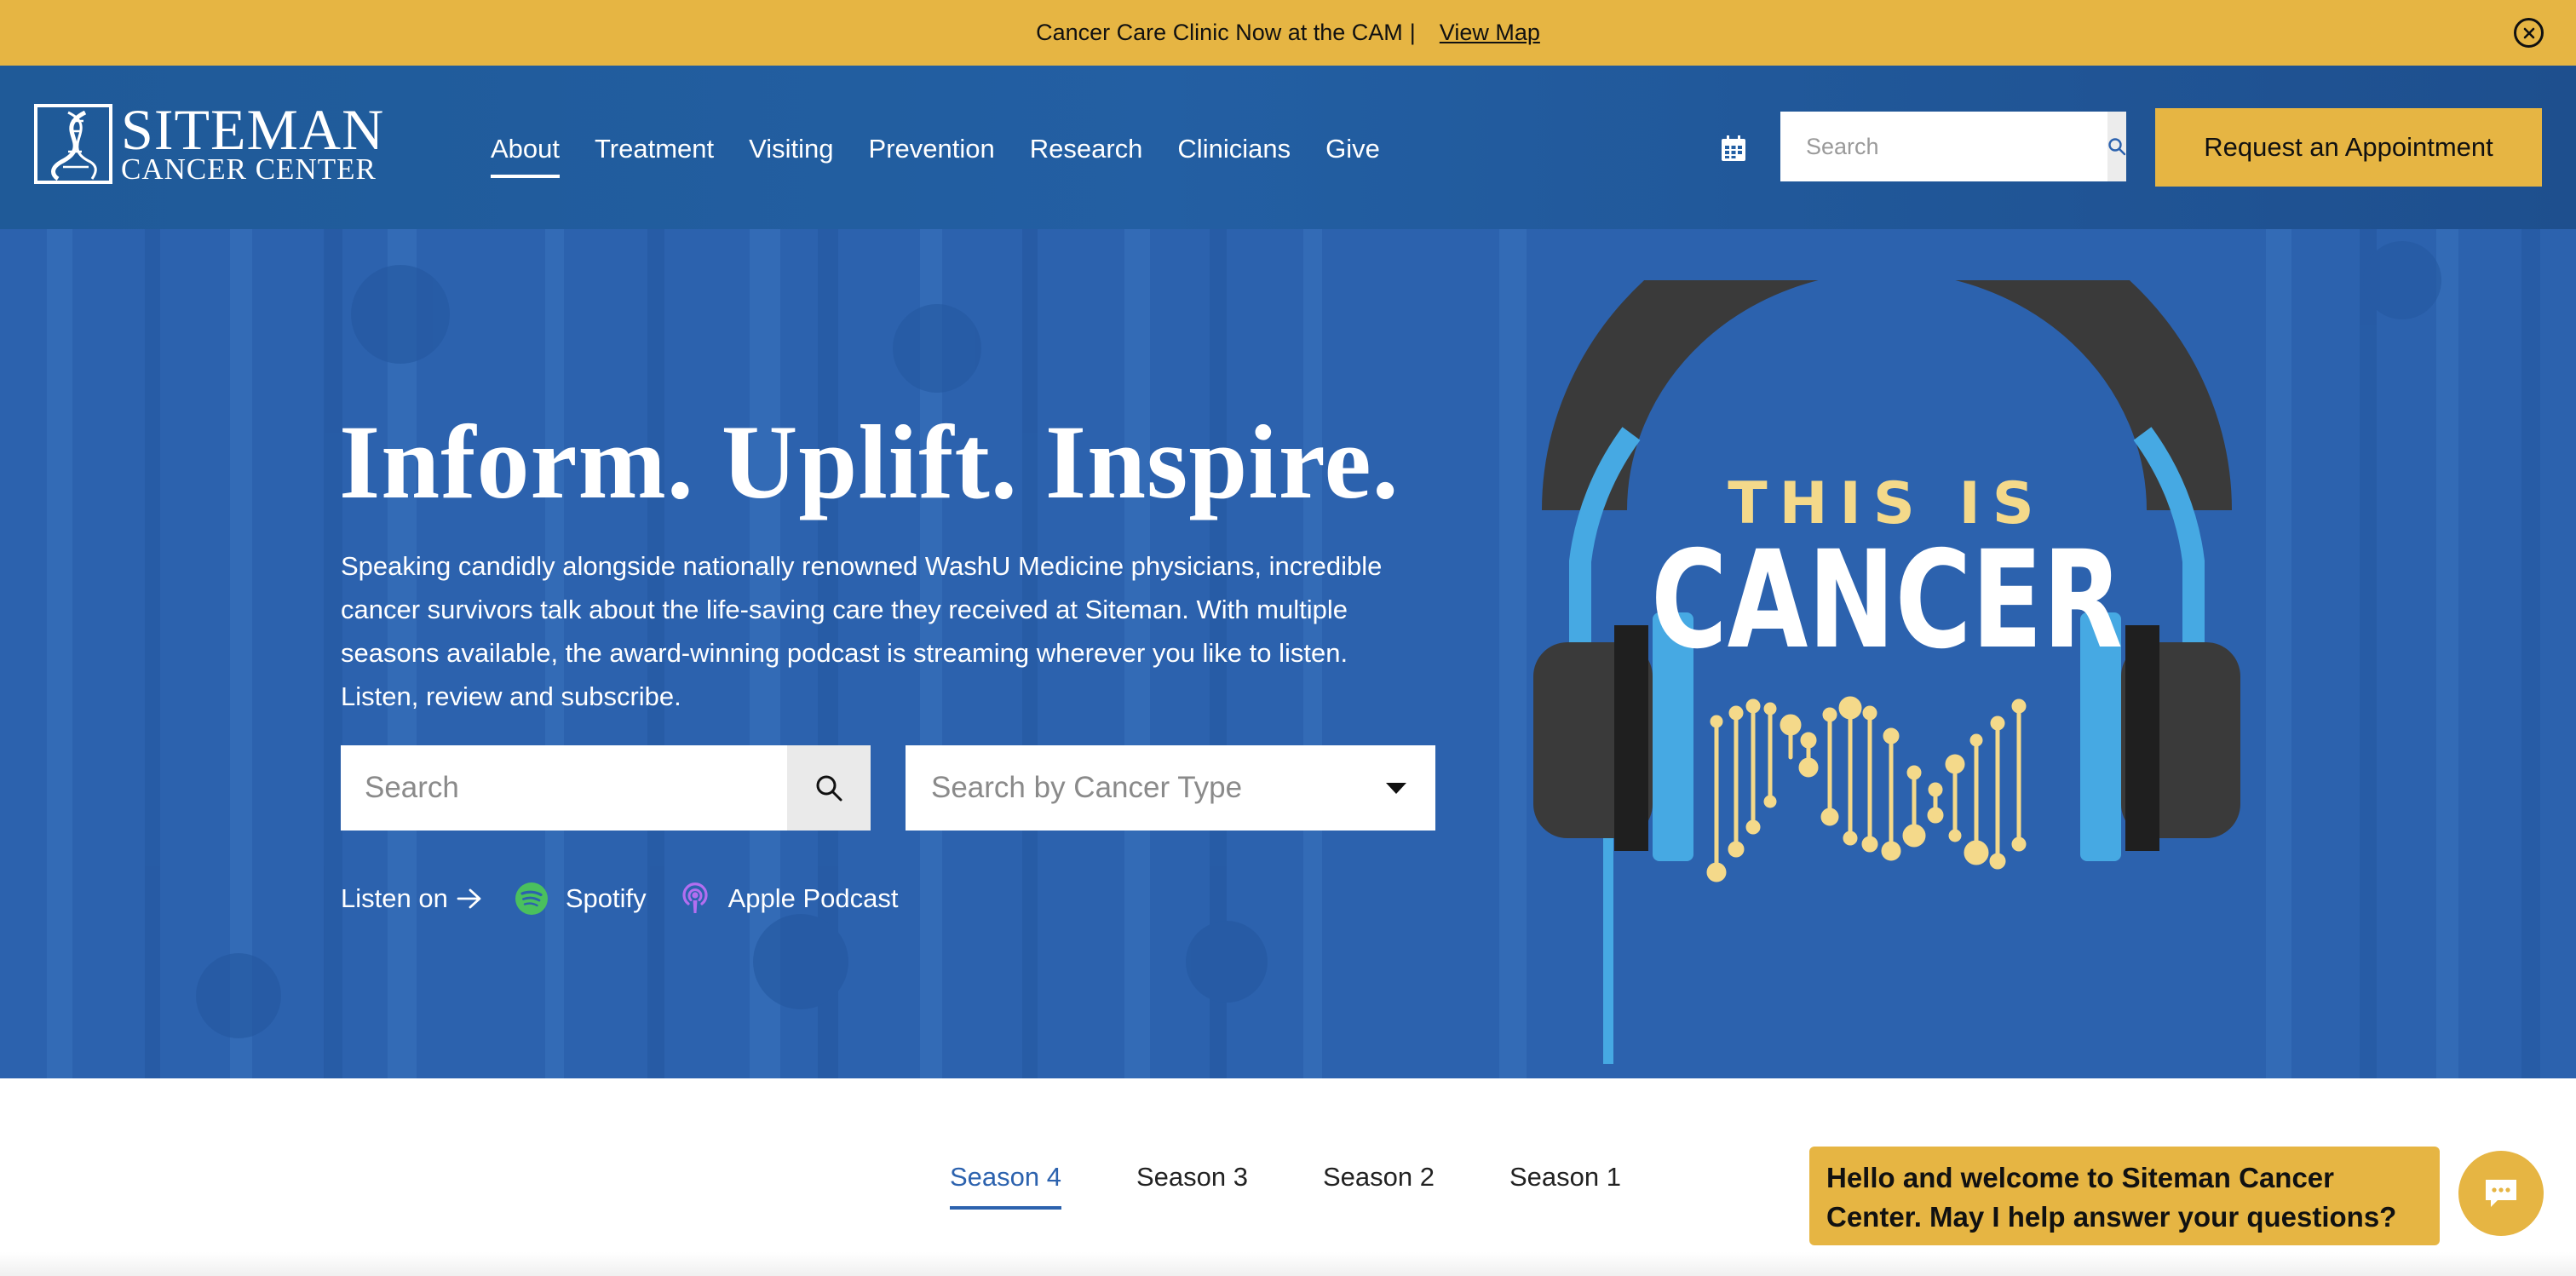  I want to click on apple-podcast-link: Apple Podcast, so click(789, 899).